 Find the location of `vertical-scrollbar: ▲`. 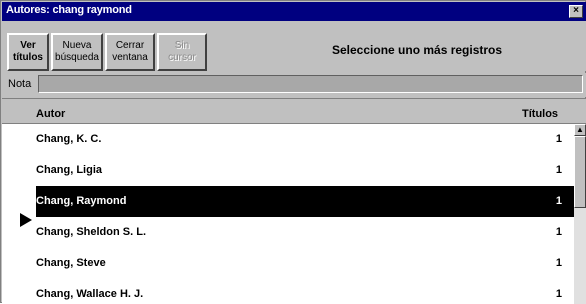

vertical-scrollbar: ▲ is located at coordinates (580, 214).